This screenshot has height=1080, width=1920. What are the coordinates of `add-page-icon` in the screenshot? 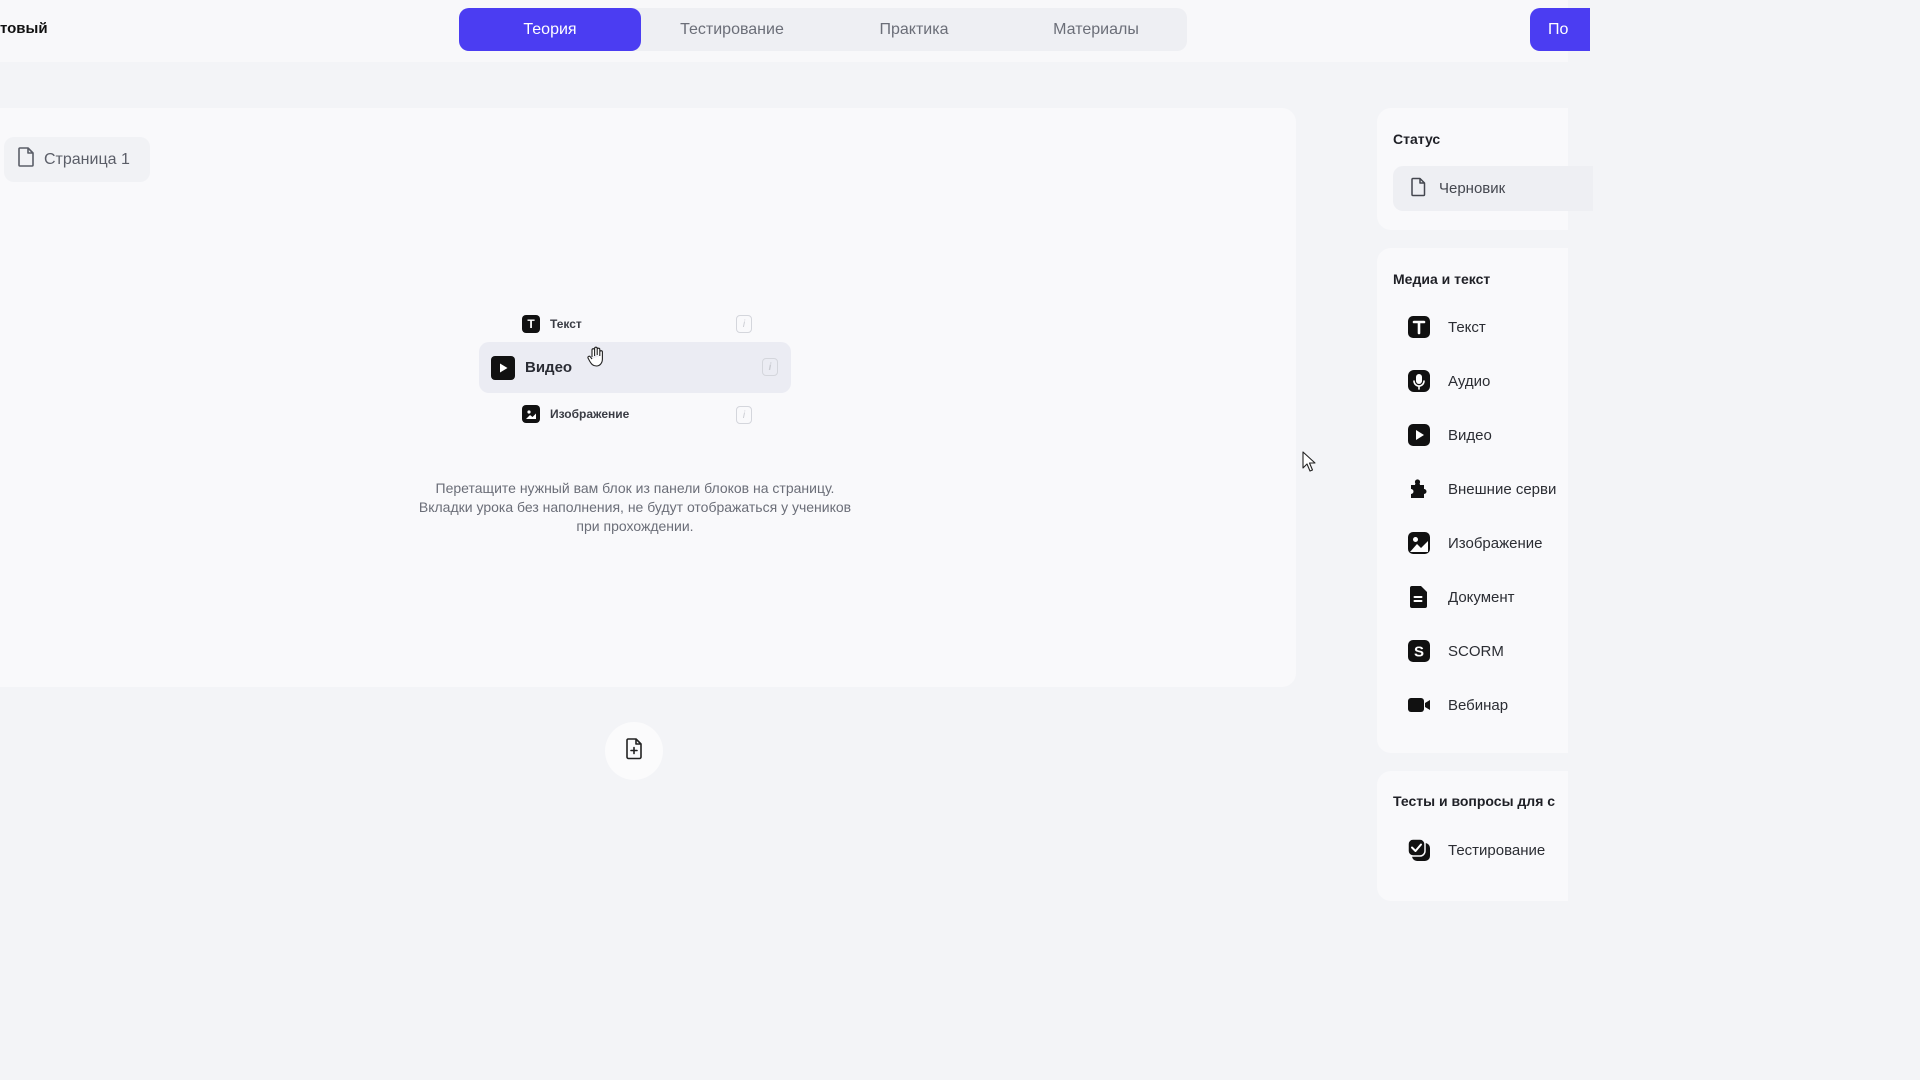 It's located at (634, 751).